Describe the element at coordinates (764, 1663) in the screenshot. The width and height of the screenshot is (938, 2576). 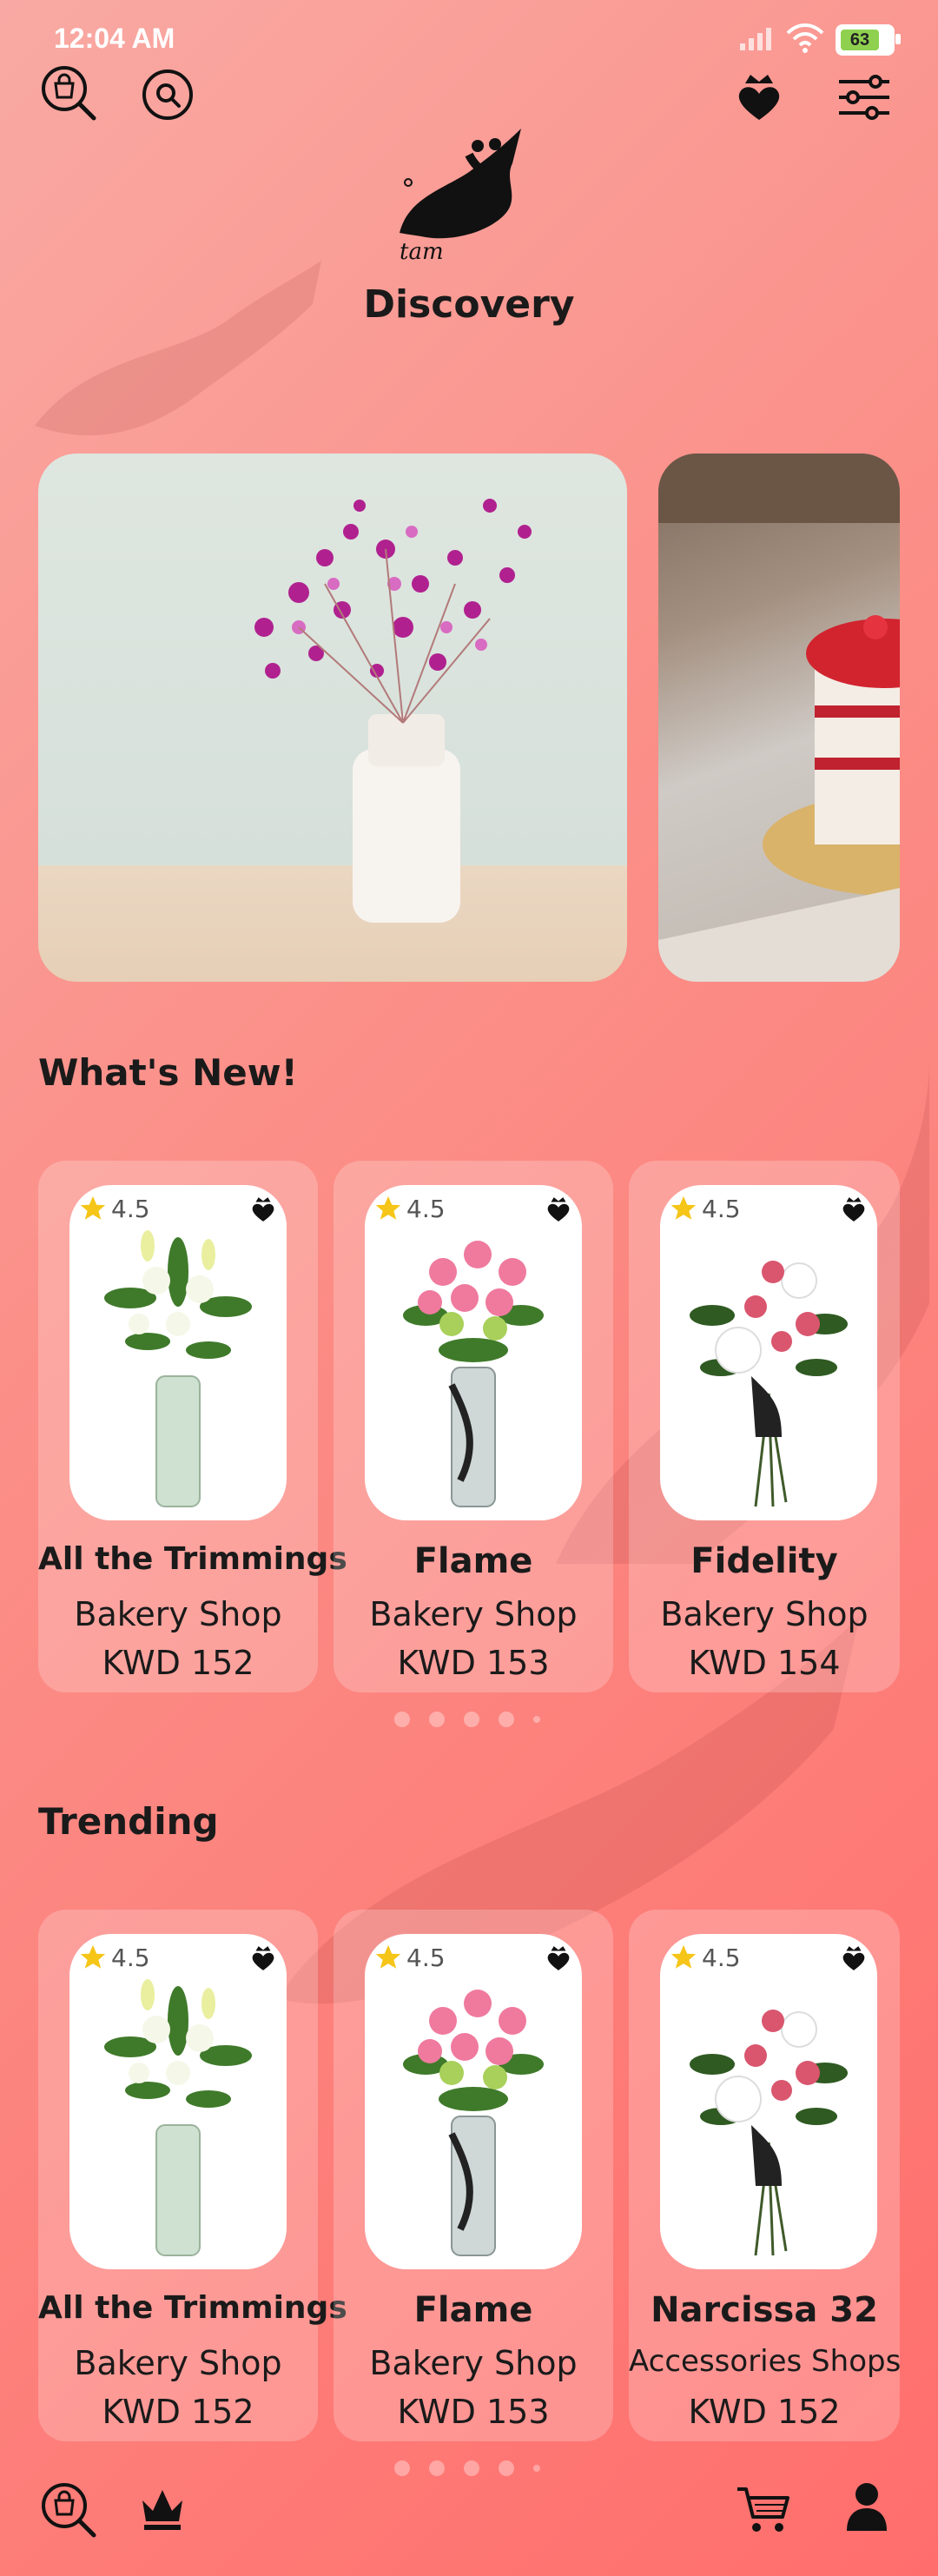
I see `product-price: KWD 154` at that location.